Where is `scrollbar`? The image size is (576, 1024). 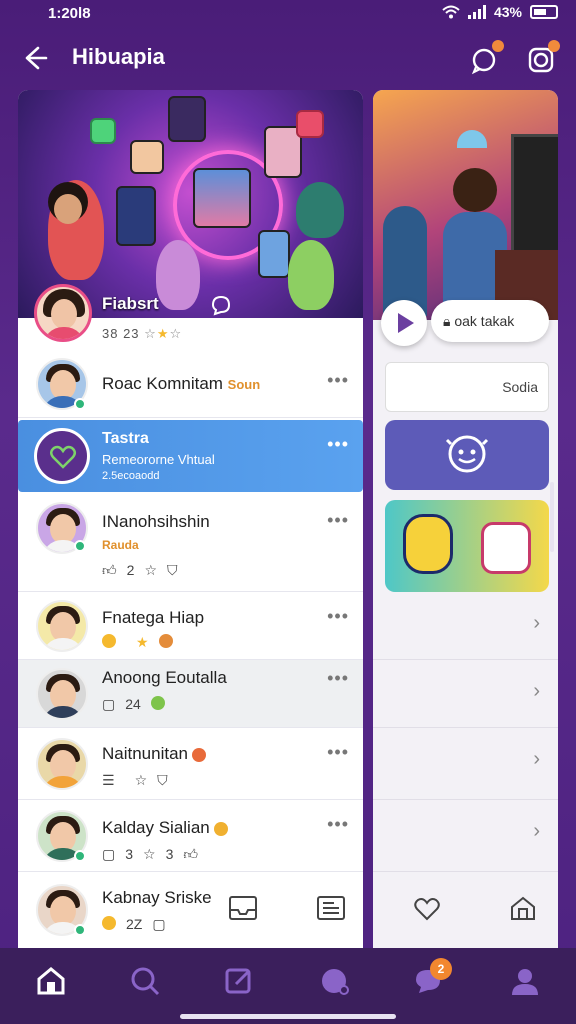 scrollbar is located at coordinates (552, 517).